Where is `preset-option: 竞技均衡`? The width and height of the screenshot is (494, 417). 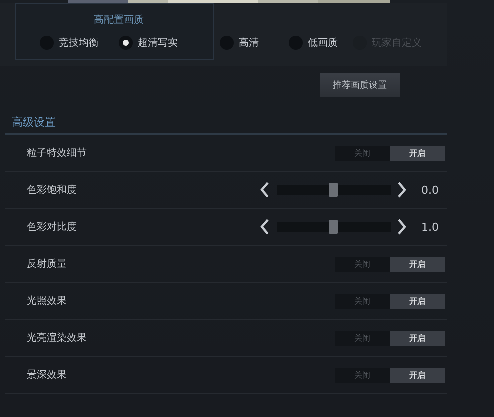
preset-option: 竞技均衡 is located at coordinates (79, 43).